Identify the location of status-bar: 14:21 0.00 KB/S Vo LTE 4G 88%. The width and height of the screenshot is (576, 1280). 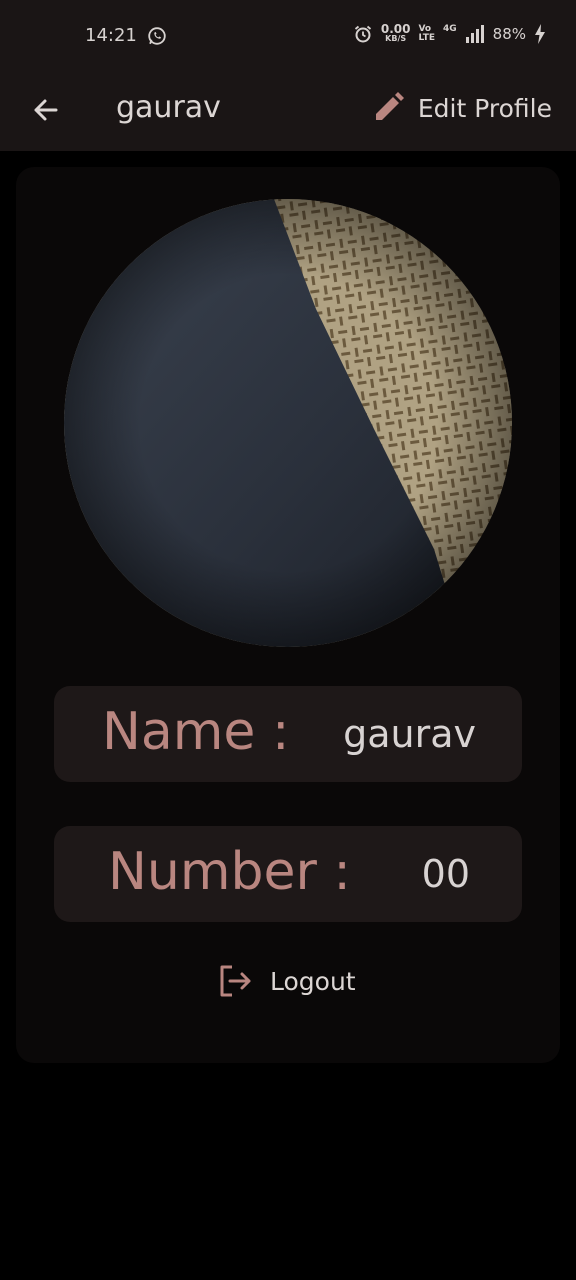
(288, 36).